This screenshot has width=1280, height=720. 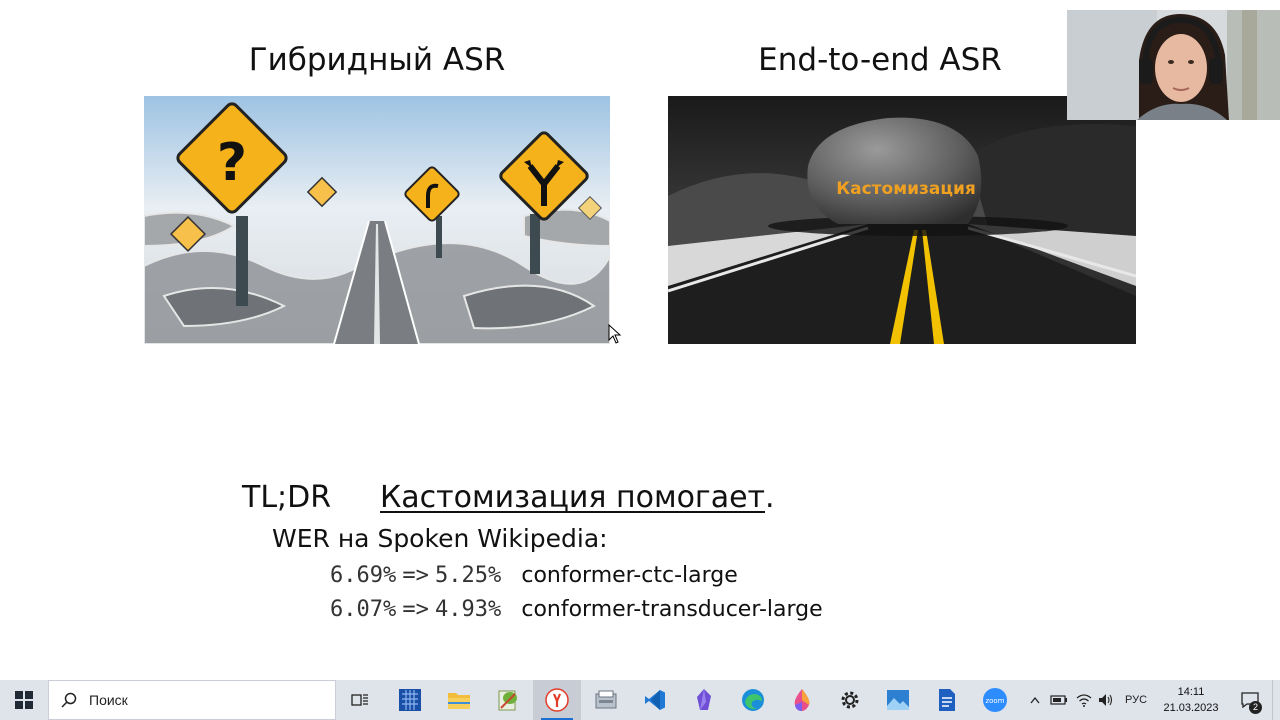 What do you see at coordinates (1255, 707) in the screenshot?
I see `notification-count-badge: 2` at bounding box center [1255, 707].